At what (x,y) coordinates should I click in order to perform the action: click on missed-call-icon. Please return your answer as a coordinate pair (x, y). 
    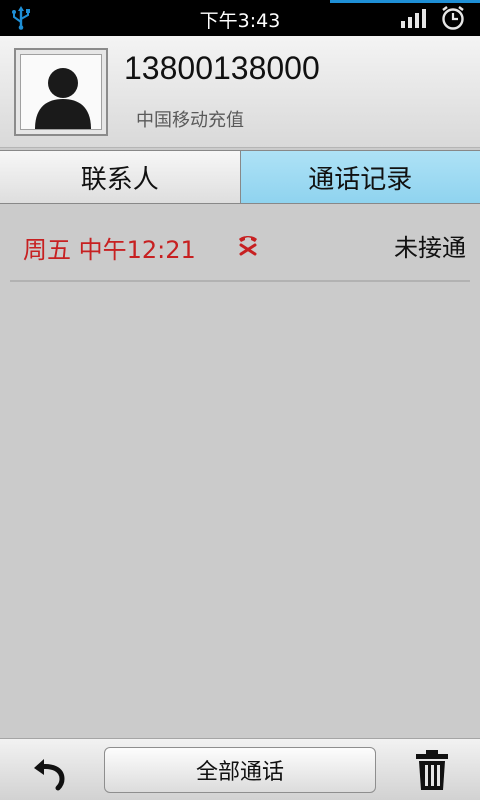
    Looking at the image, I should click on (248, 246).